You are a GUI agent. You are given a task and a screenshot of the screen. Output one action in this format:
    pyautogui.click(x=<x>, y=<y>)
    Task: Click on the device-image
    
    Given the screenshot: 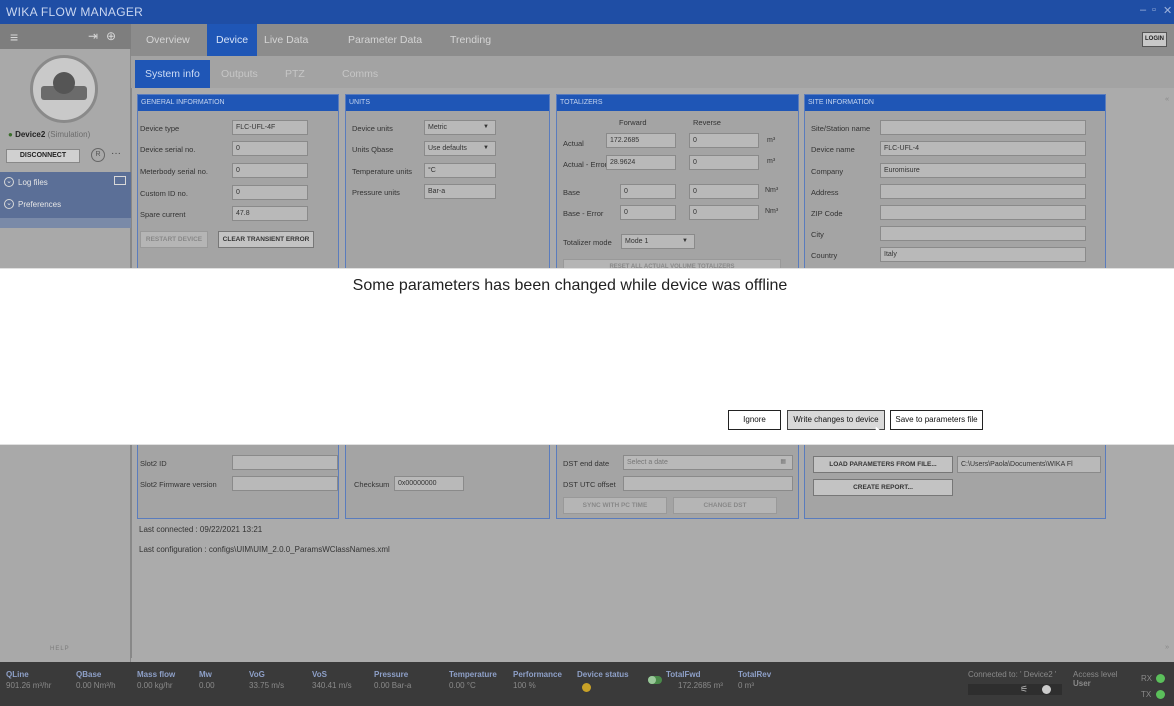 What is the action you would take?
    pyautogui.click(x=64, y=89)
    